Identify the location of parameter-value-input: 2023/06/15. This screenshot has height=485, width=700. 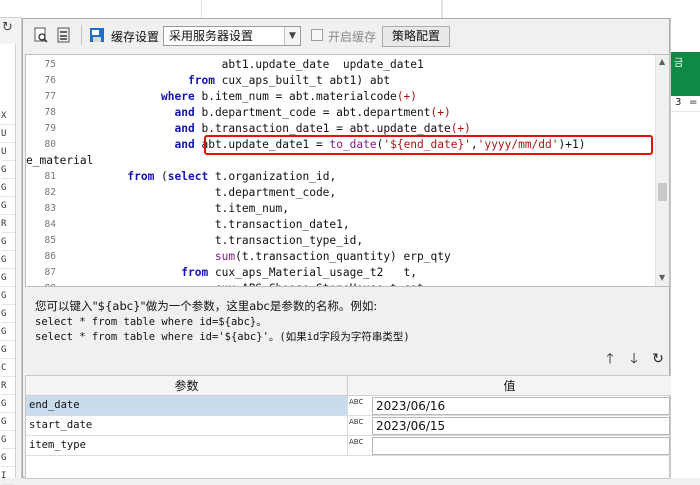
(521, 426).